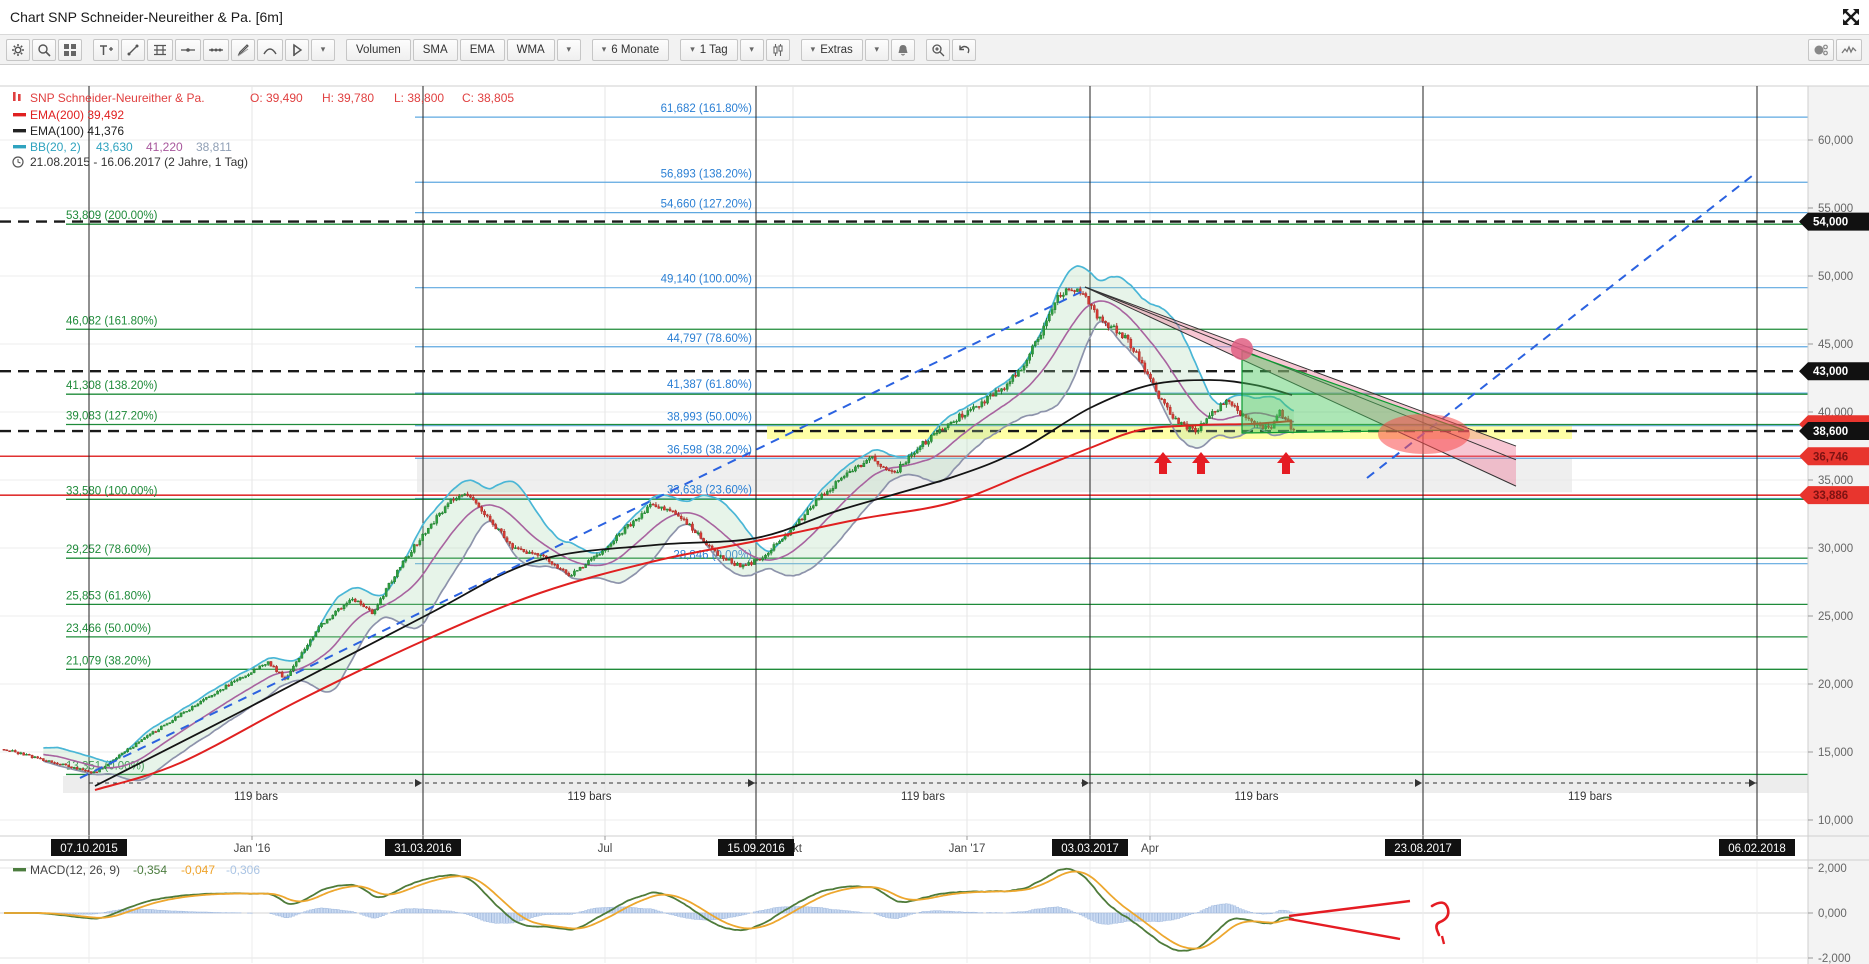  I want to click on sma-button: SMA, so click(435, 49).